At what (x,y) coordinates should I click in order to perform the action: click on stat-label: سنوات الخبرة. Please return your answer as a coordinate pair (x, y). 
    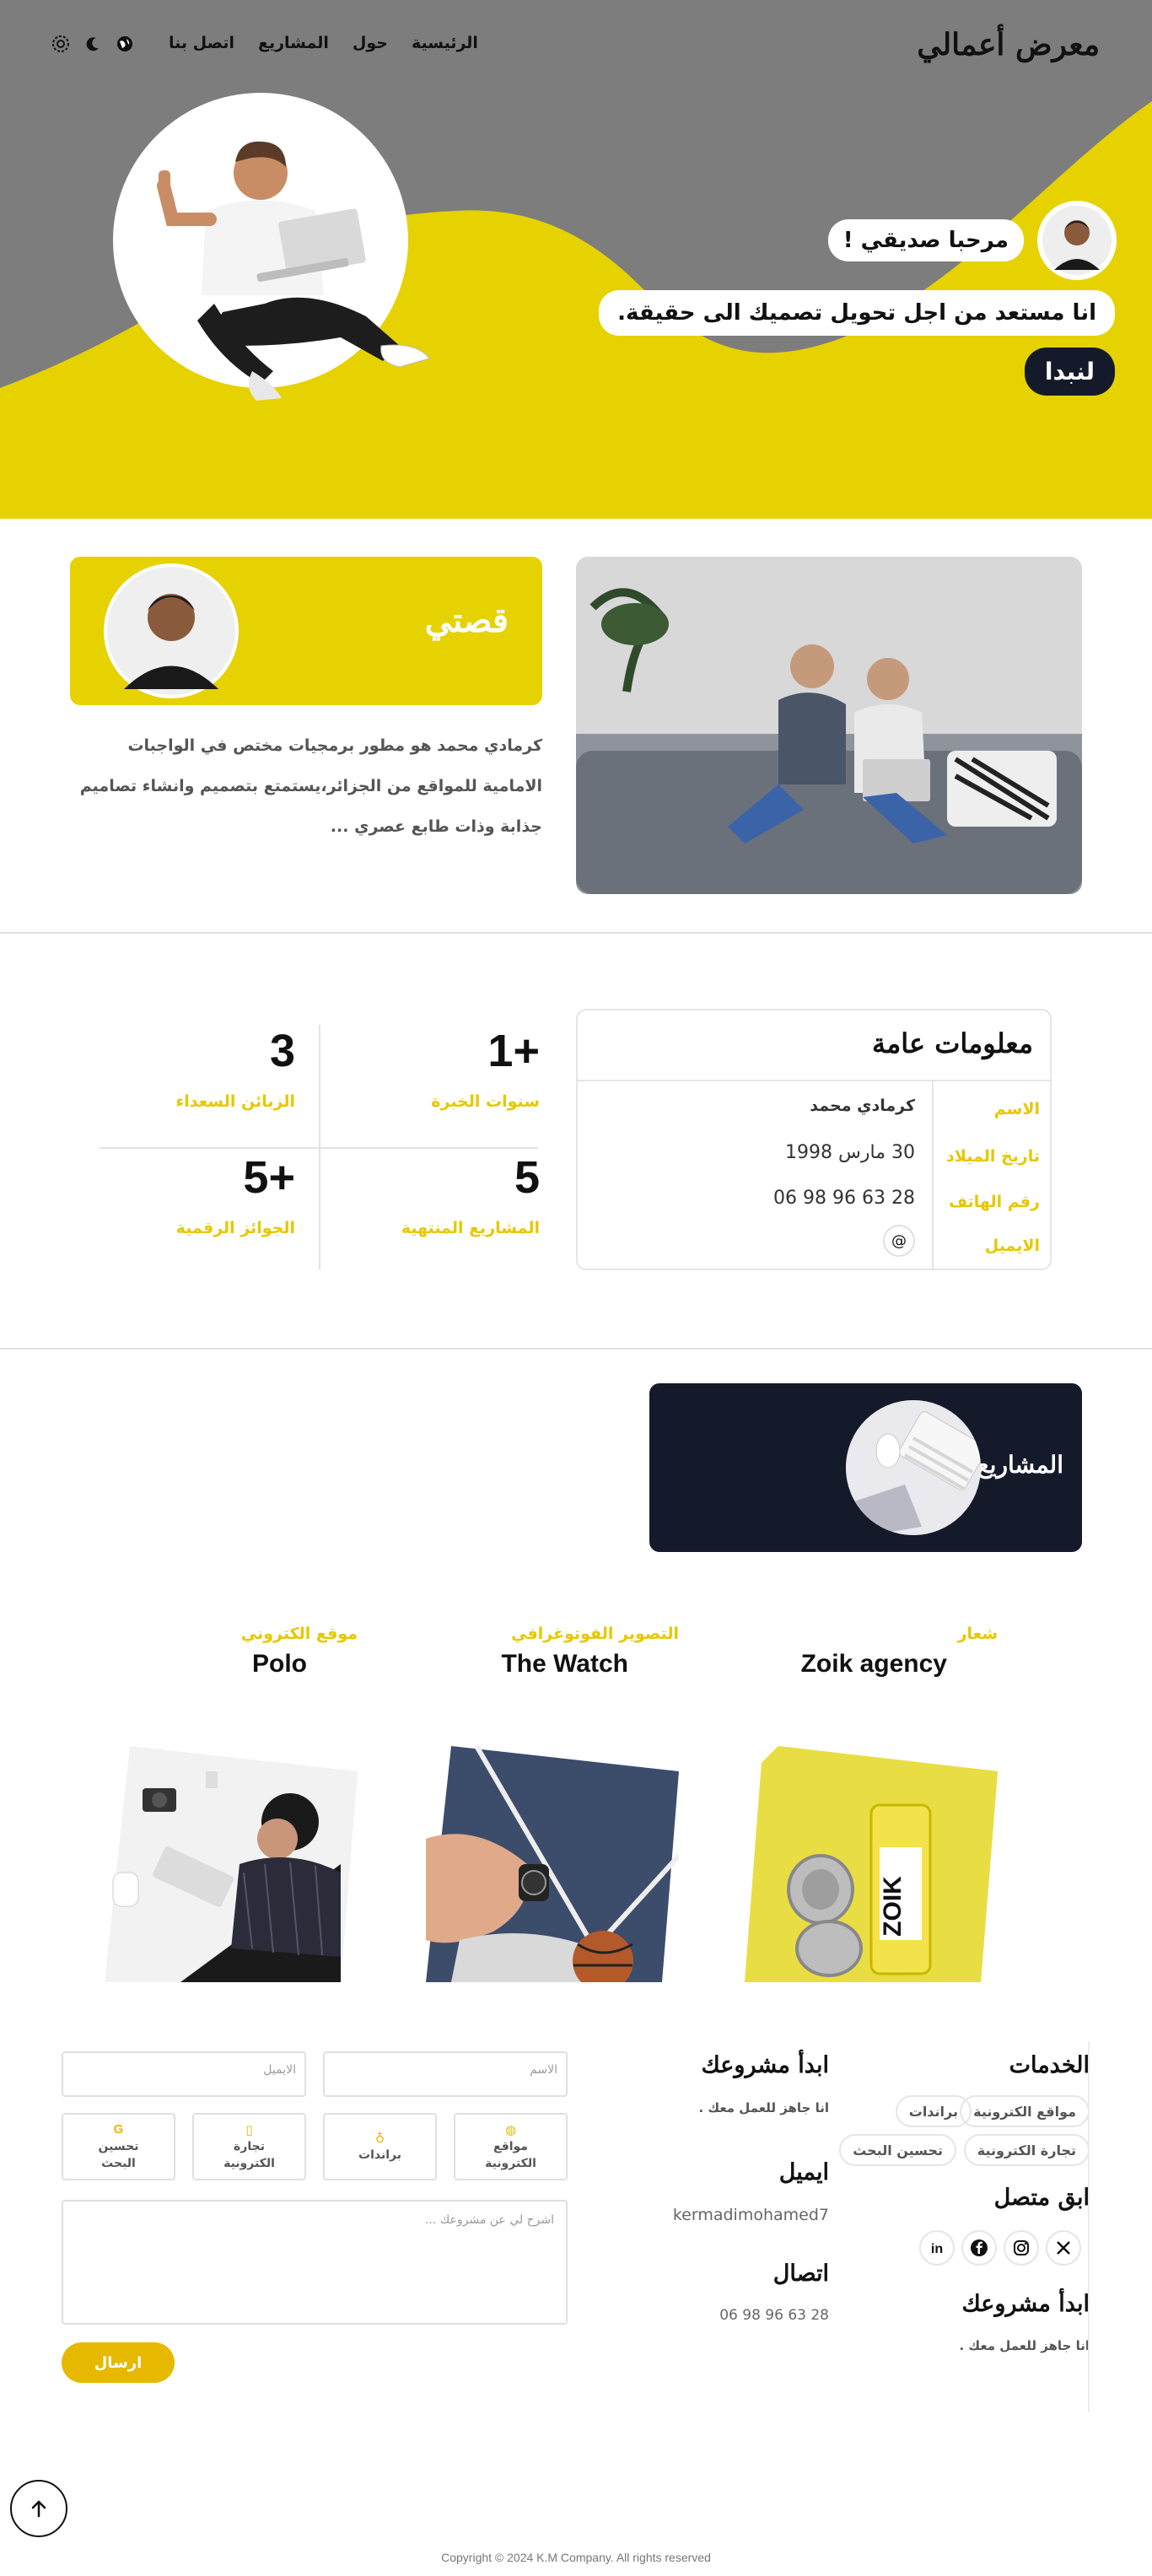
    Looking at the image, I should click on (485, 1101).